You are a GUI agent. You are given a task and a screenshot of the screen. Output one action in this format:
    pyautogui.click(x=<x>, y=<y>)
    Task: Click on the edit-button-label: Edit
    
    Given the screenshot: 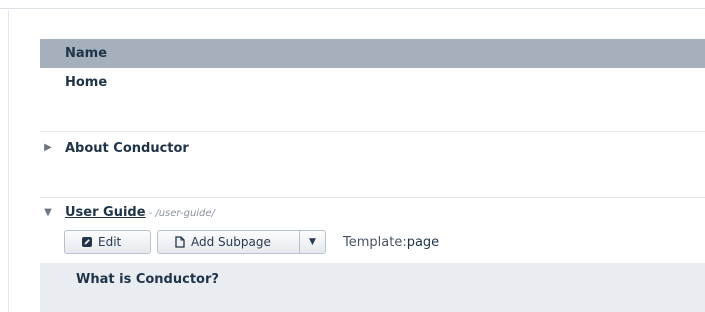 What is the action you would take?
    pyautogui.click(x=110, y=242)
    